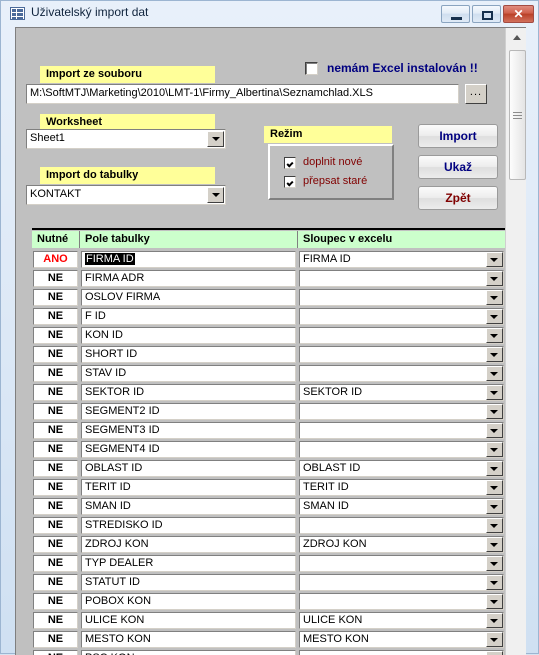 The image size is (539, 655). I want to click on table-row: NE ZDROJ KON ZDROJ KON, so click(268, 544).